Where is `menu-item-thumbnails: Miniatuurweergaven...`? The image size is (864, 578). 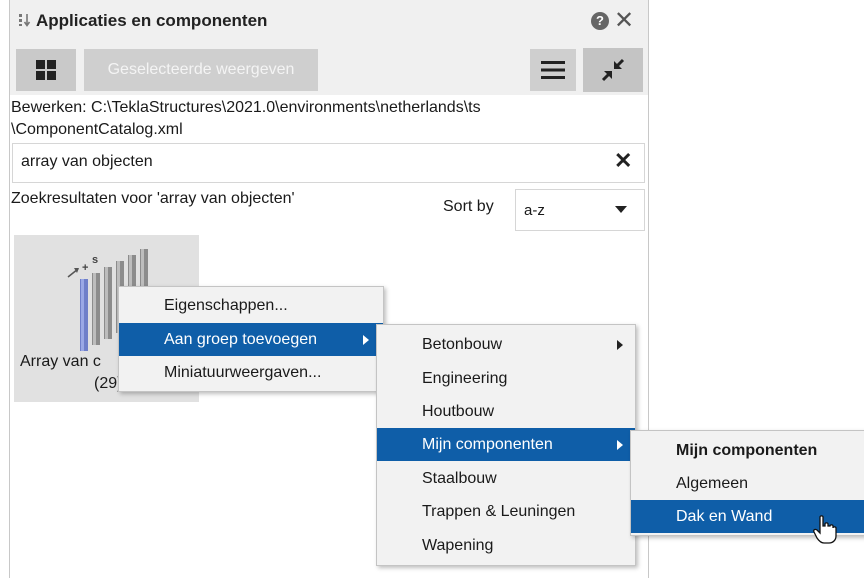 menu-item-thumbnails: Miniatuurweergaven... is located at coordinates (251, 372).